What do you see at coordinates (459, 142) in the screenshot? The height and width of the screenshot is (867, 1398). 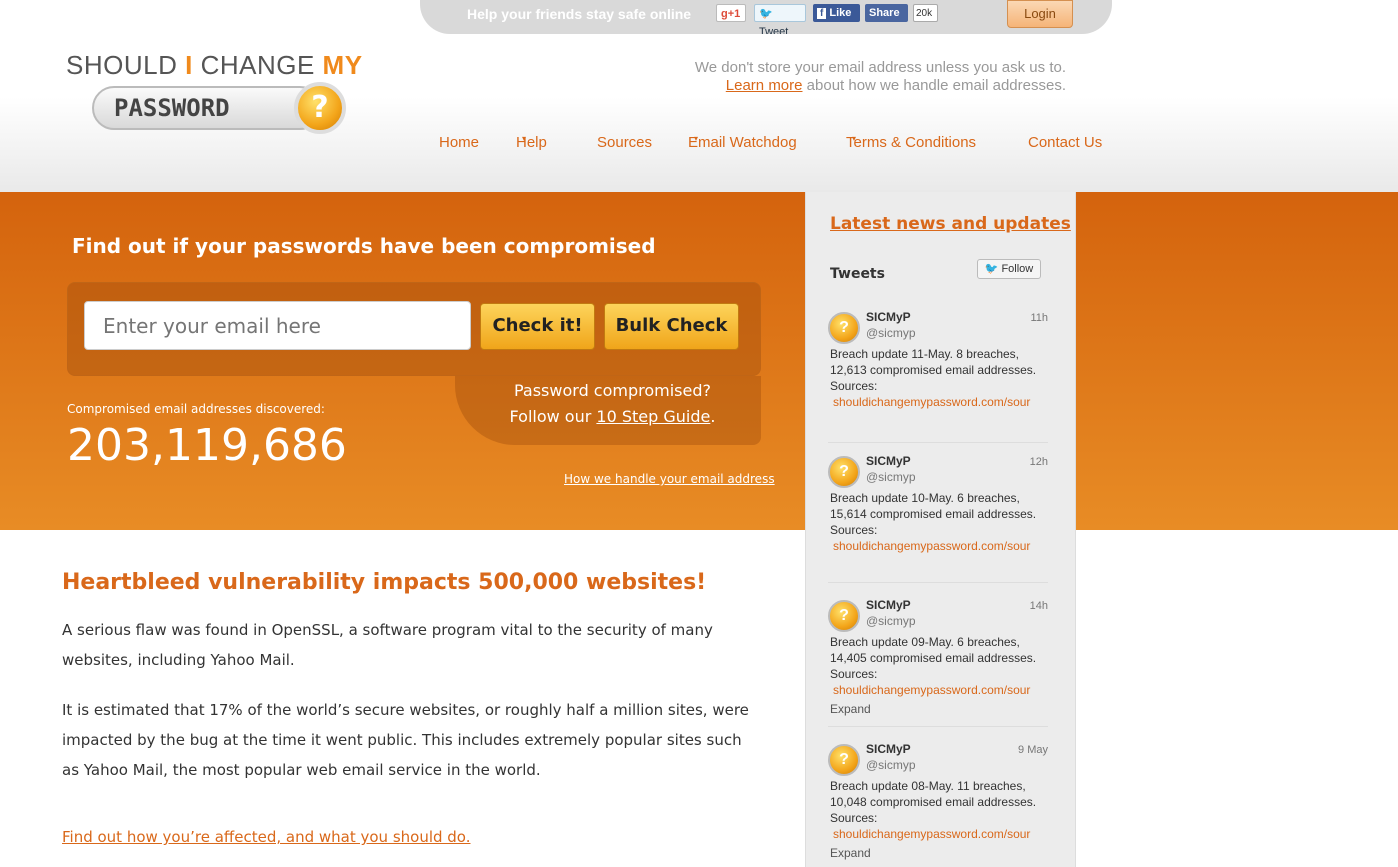 I see `nav-home-label: Home` at bounding box center [459, 142].